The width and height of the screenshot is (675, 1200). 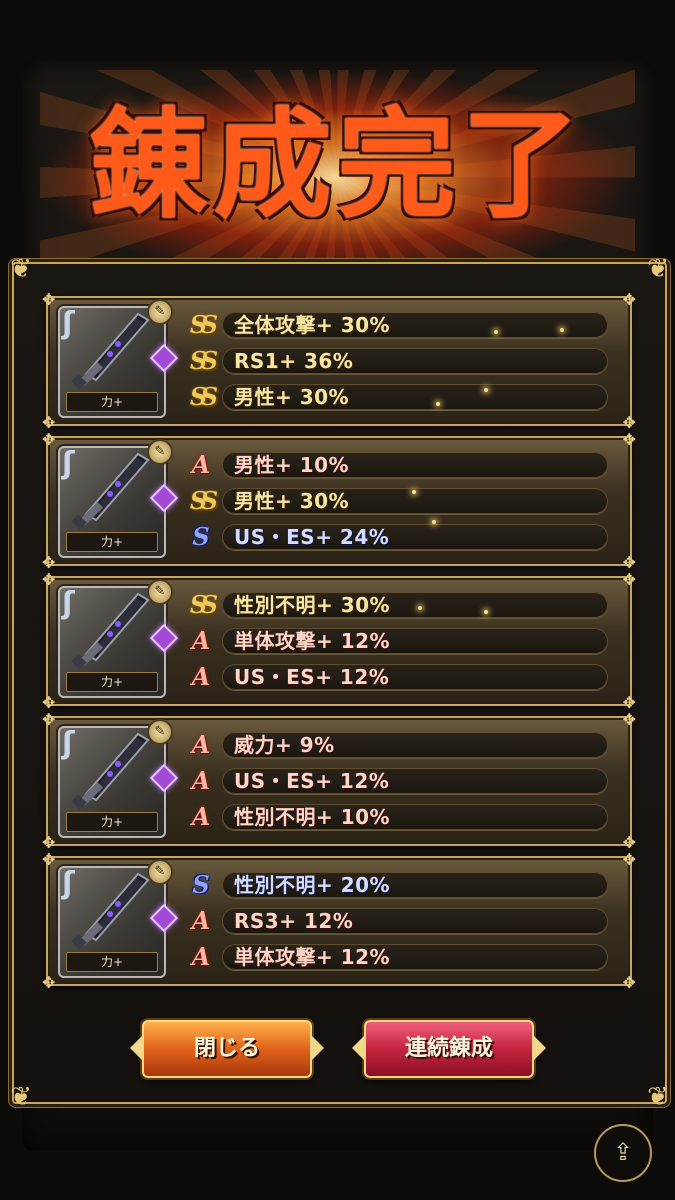 I want to click on stat-row: S 性別不明+ 20%, so click(x=397, y=884).